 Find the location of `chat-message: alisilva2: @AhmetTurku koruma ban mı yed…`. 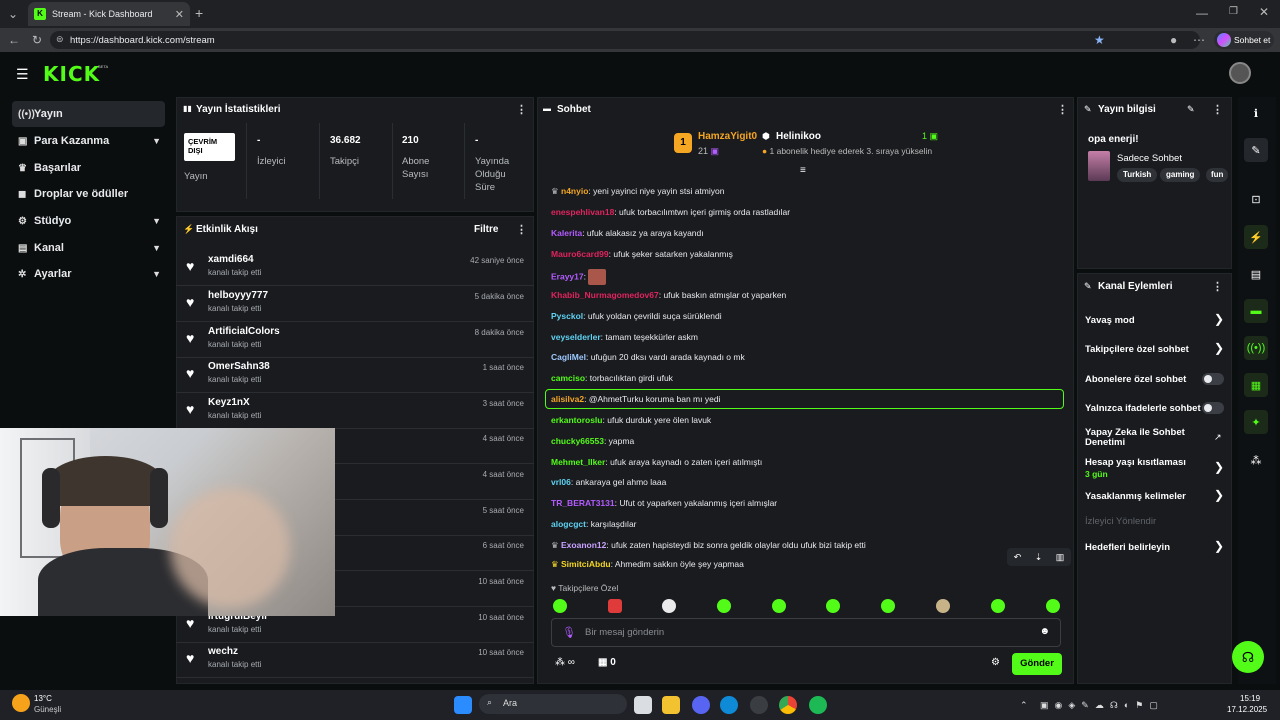

chat-message: alisilva2: @AhmetTurku koruma ban mı yed… is located at coordinates (635, 399).